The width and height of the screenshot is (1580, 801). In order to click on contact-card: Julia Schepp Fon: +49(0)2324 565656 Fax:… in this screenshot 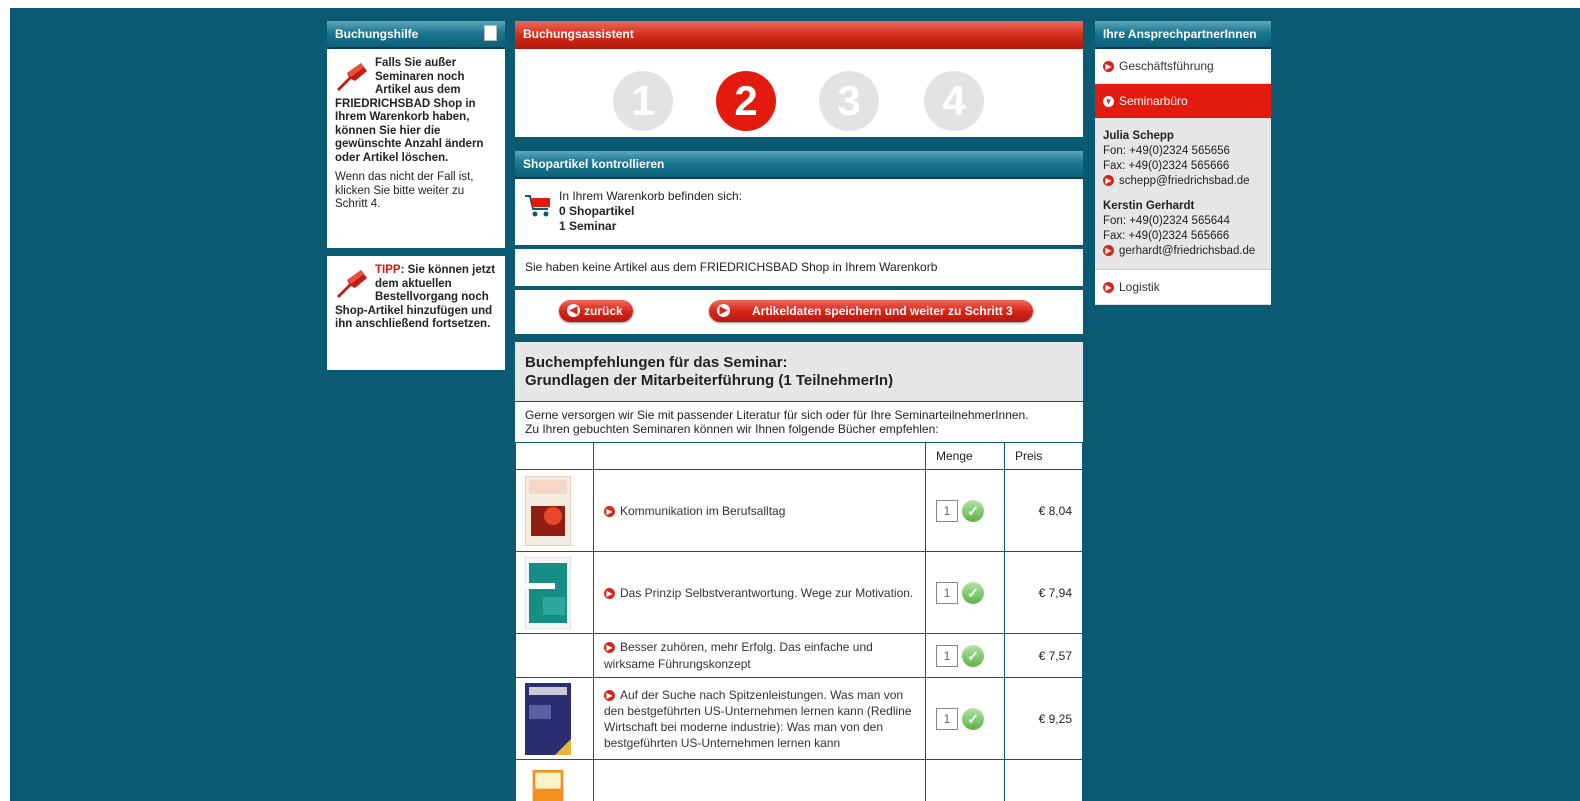, I will do `click(1183, 159)`.